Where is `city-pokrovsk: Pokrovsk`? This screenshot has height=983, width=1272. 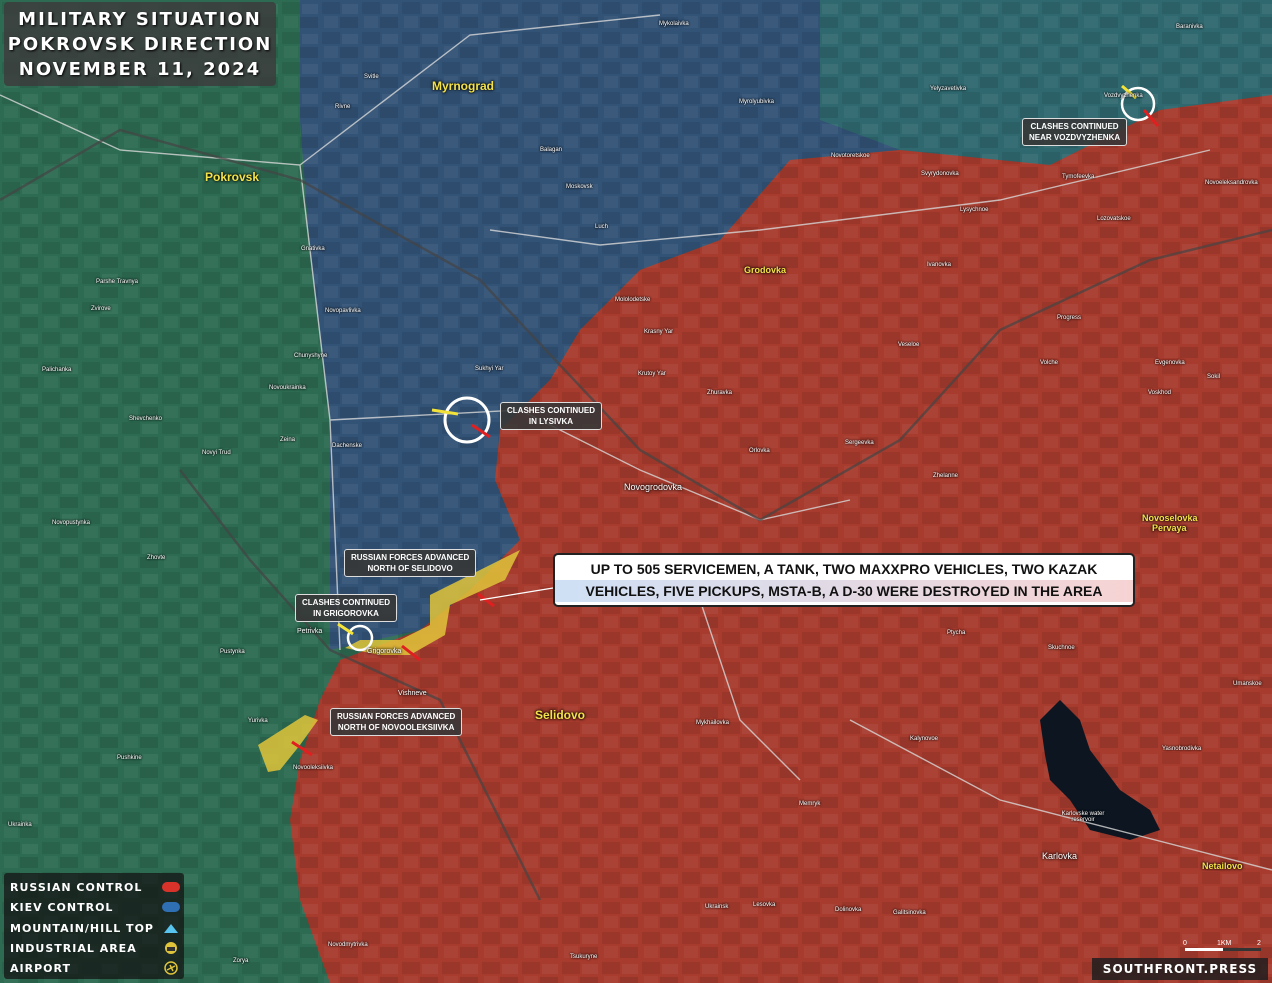 city-pokrovsk: Pokrovsk is located at coordinates (232, 177).